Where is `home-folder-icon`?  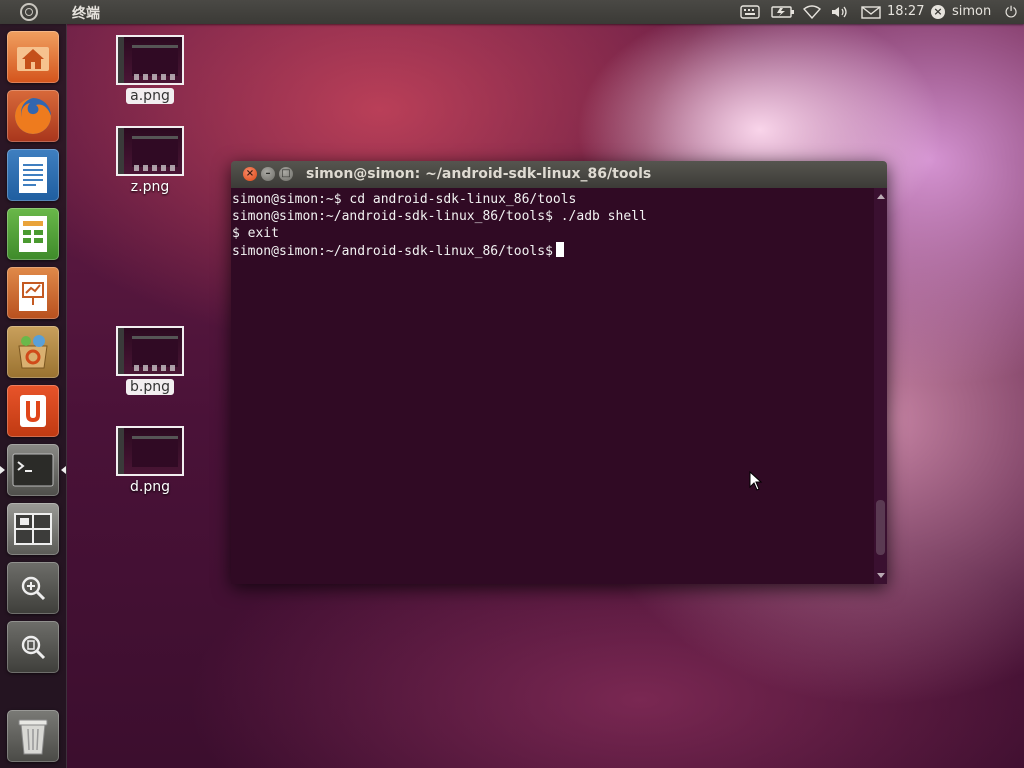 home-folder-icon is located at coordinates (33, 59).